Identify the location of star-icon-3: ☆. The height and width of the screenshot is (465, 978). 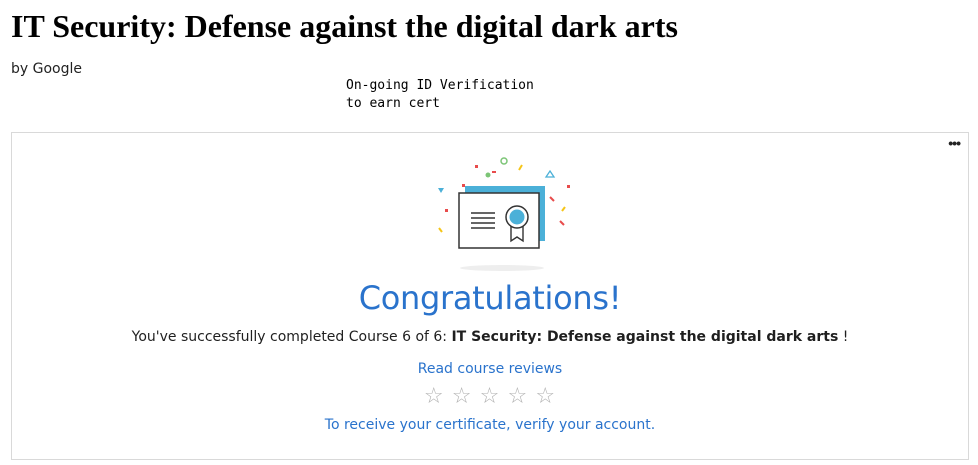
(490, 395).